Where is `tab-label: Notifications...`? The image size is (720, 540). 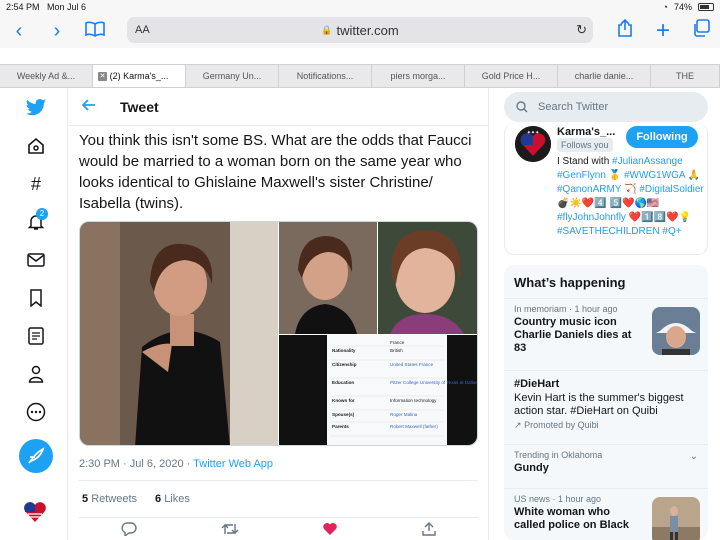 tab-label: Notifications... is located at coordinates (325, 76).